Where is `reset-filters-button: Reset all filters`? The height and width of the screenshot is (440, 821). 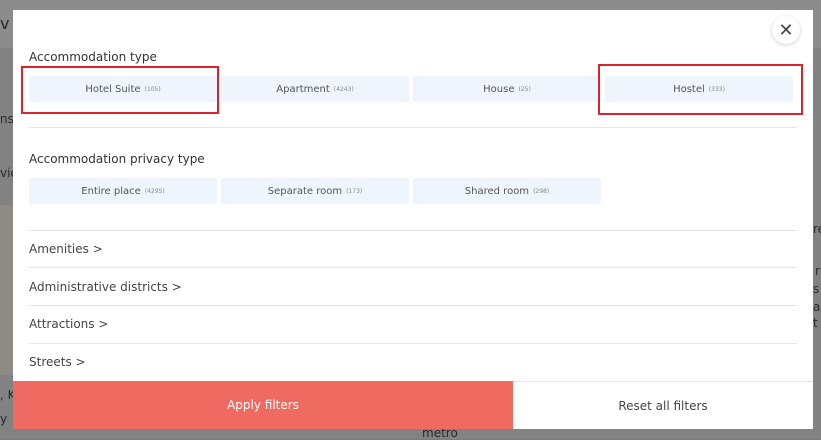 reset-filters-button: Reset all filters is located at coordinates (663, 405).